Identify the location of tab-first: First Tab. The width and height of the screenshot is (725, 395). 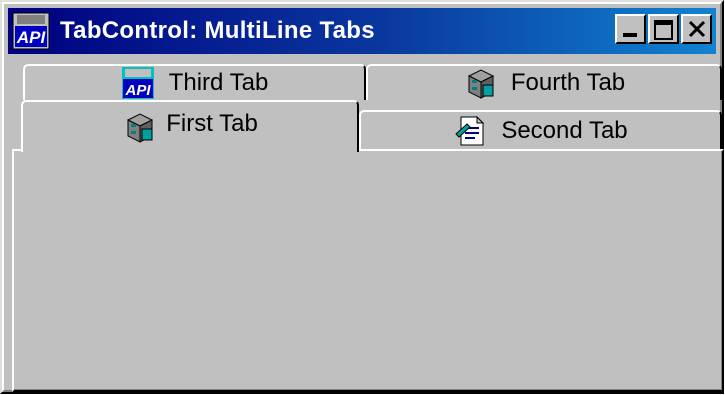
(190, 126).